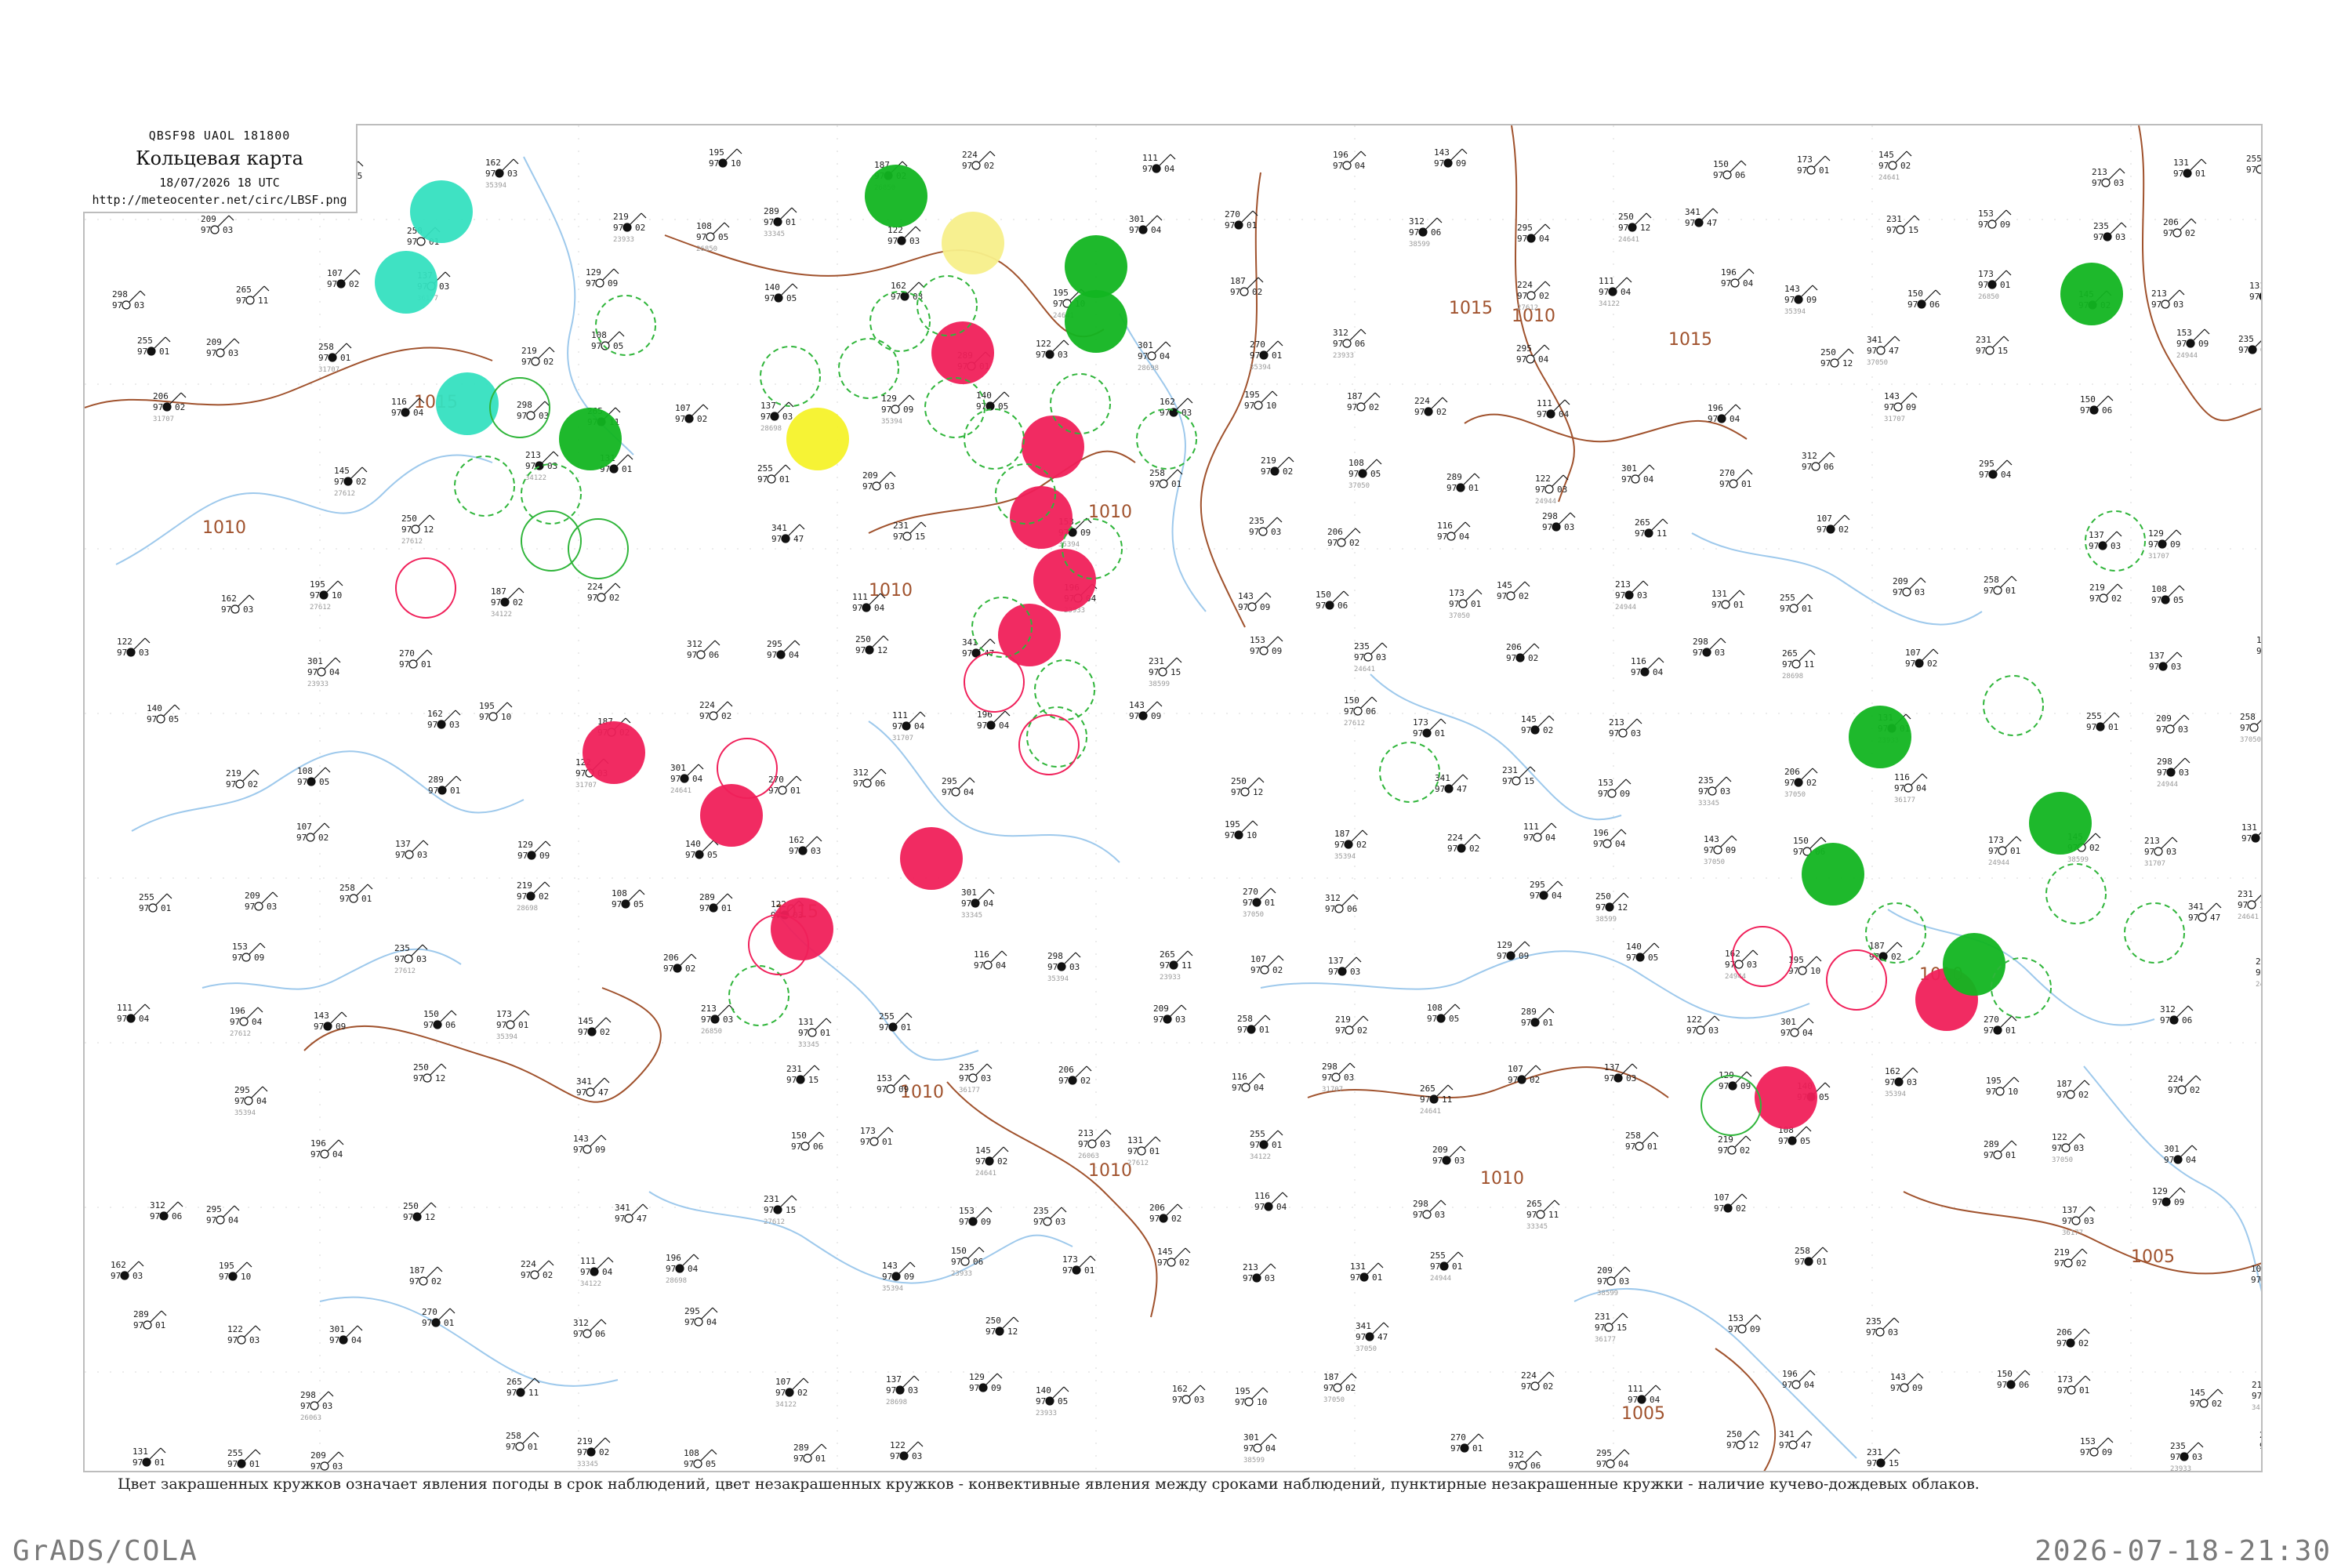 The image size is (2352, 1568). Describe the element at coordinates (1992, 580) in the screenshot. I see `station-temp: 258` at that location.